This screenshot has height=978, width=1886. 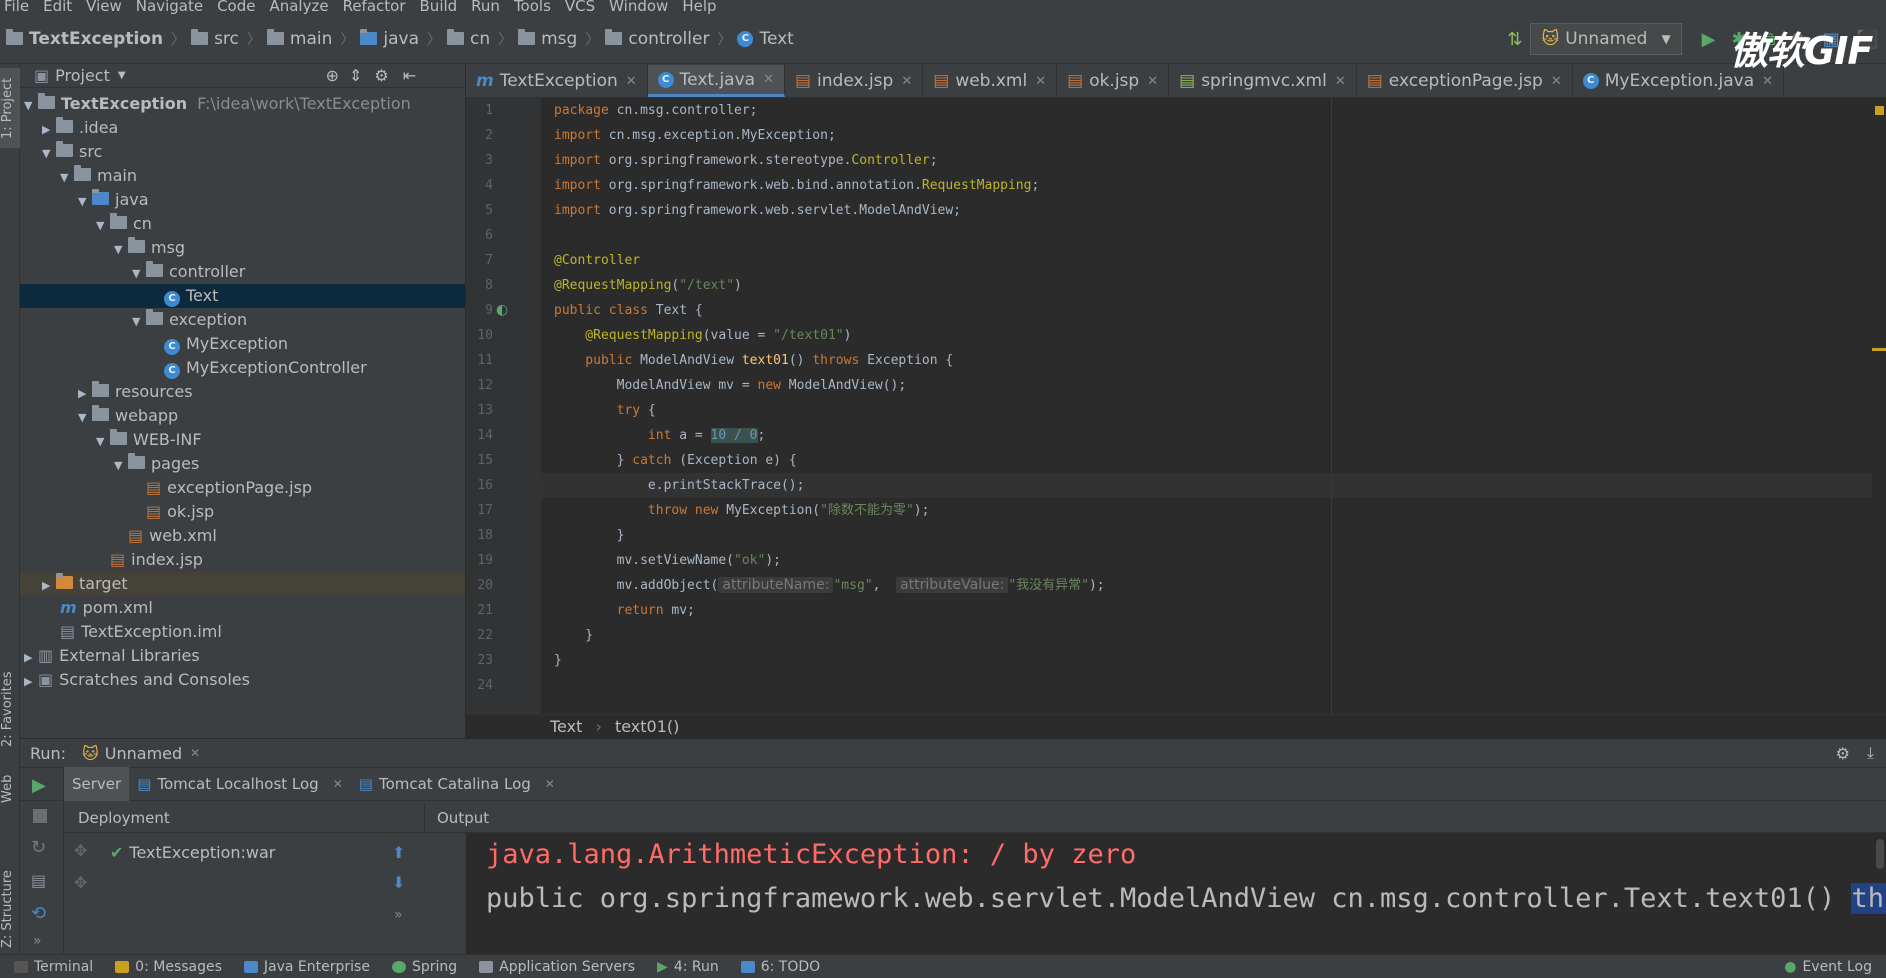 I want to click on tab-ok-jsp: ▤ ok.jsp ✕, so click(x=1113, y=81).